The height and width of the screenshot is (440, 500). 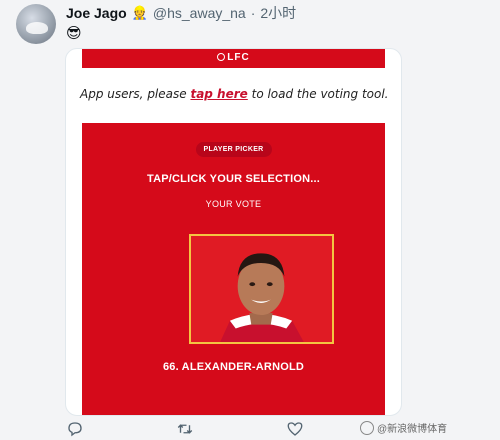 I want to click on player-photo, so click(x=261, y=289).